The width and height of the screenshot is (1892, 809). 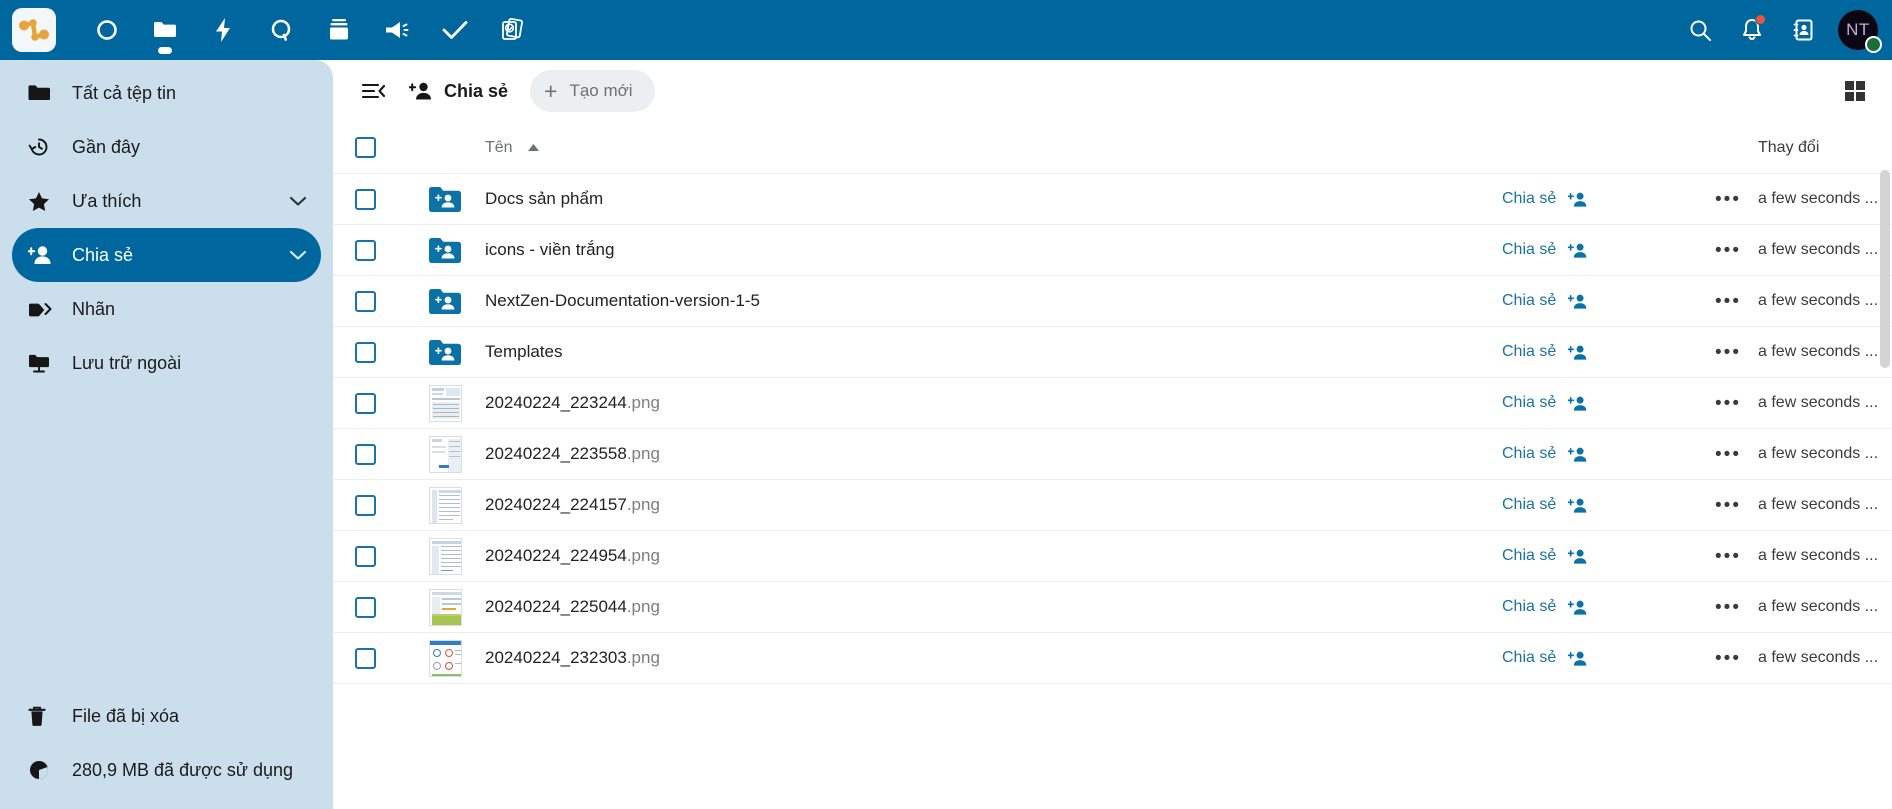 What do you see at coordinates (339, 30) in the screenshot?
I see `archive-icon` at bounding box center [339, 30].